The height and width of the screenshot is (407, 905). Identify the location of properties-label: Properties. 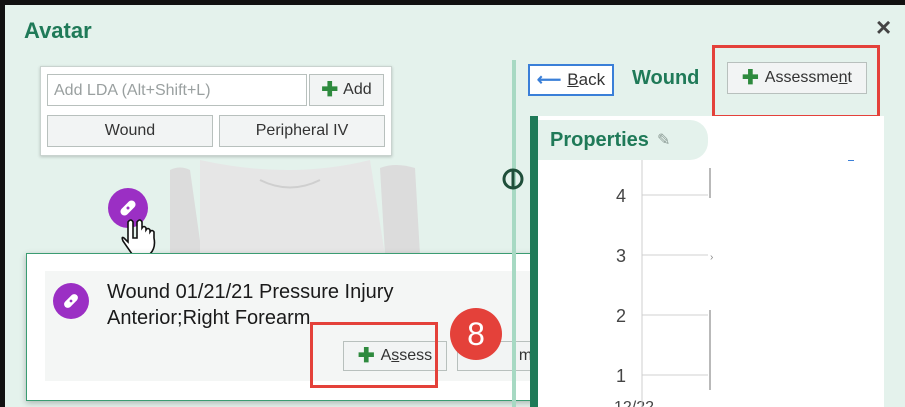
(599, 139).